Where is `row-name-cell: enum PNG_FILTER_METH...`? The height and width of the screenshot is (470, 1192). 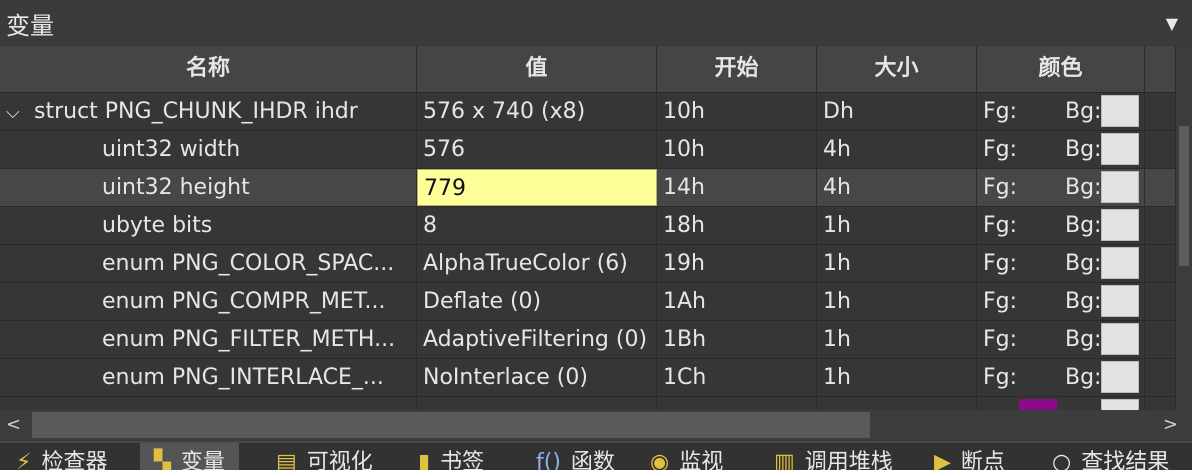
row-name-cell: enum PNG_FILTER_METH... is located at coordinates (208, 339).